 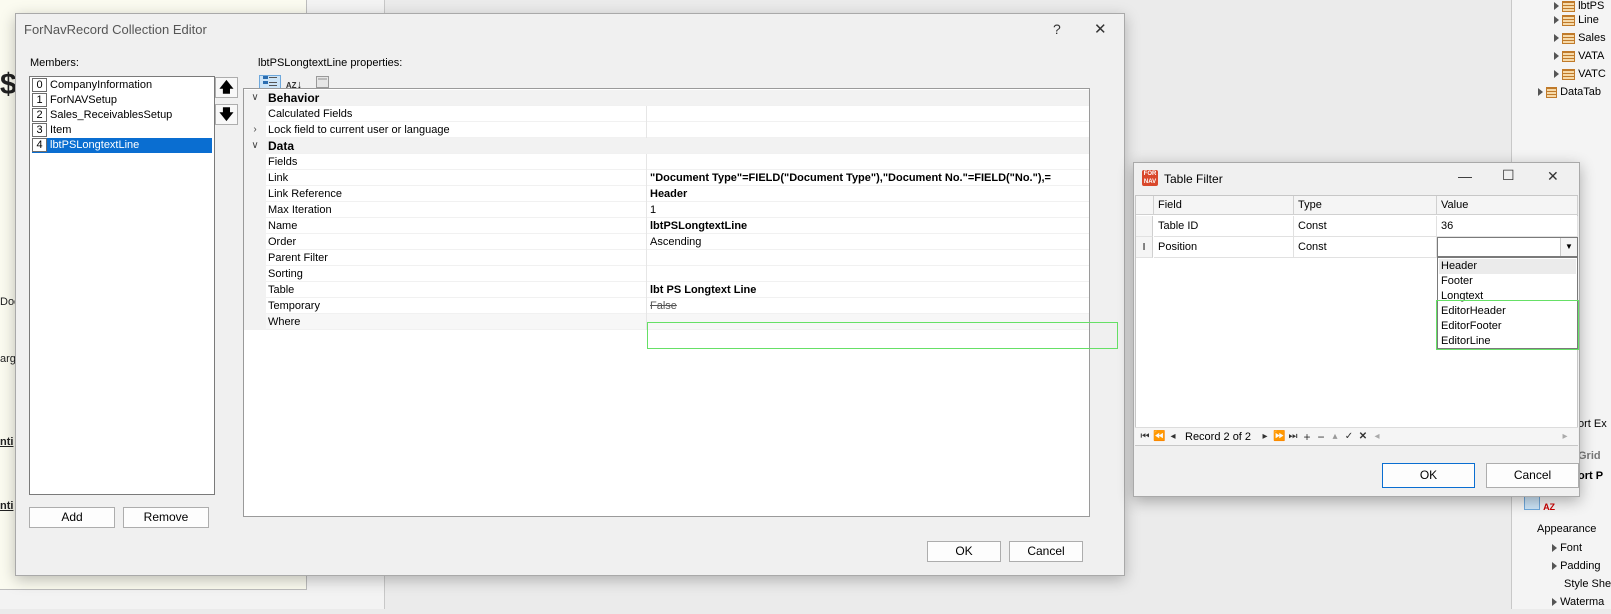 What do you see at coordinates (1349, 437) in the screenshot?
I see `confirm-icon: ✓` at bounding box center [1349, 437].